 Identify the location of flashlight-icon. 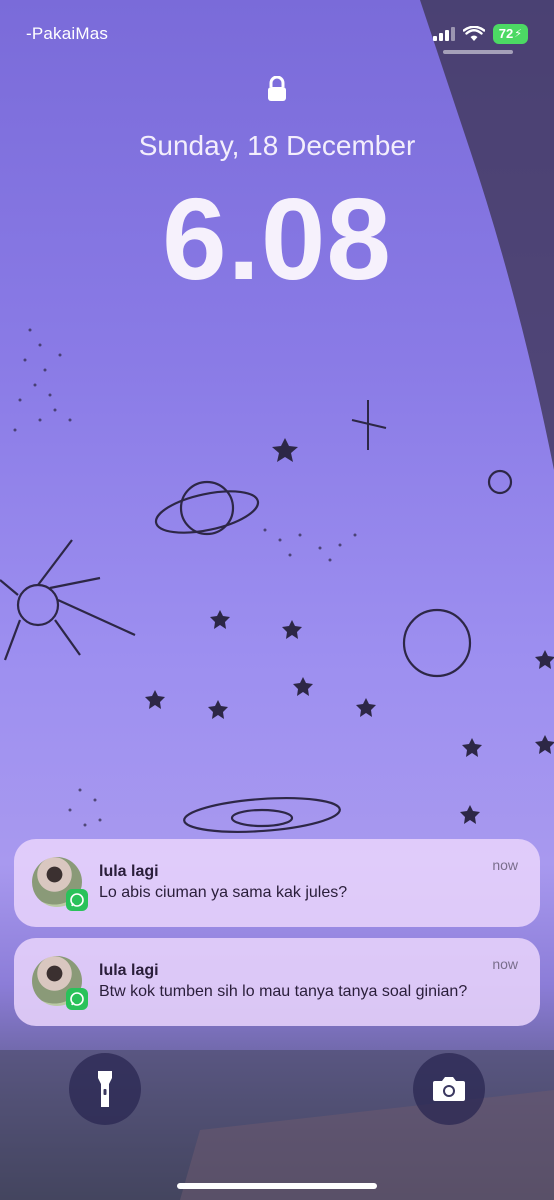
(105, 1089).